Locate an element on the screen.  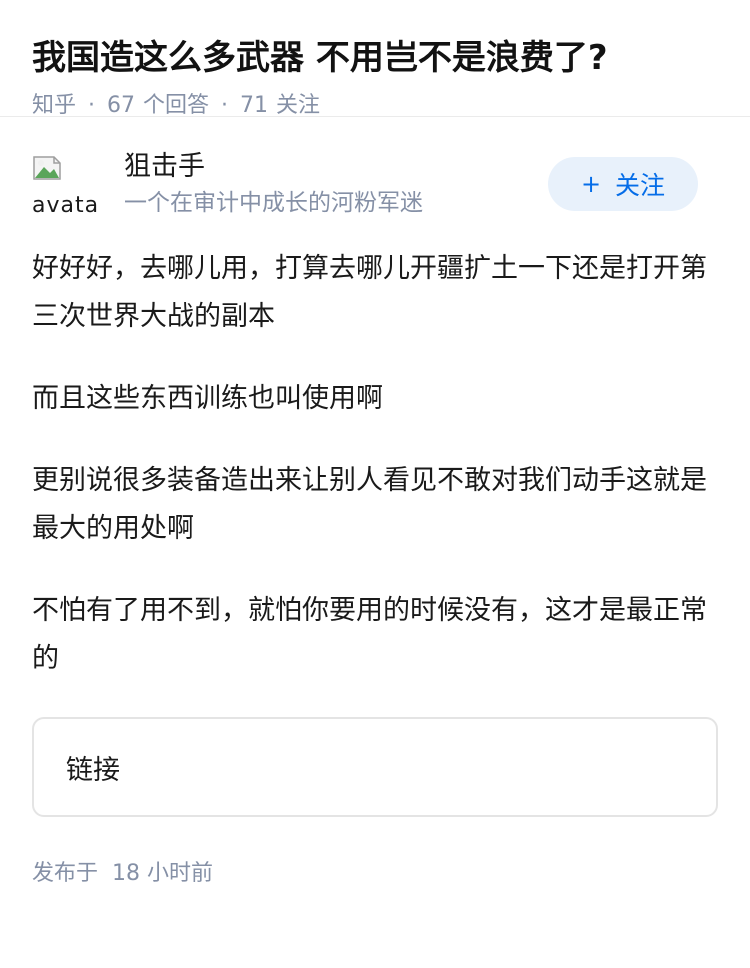
author-info: 狙击手 一个在审计中成长的河粉军迷 is located at coordinates (273, 183).